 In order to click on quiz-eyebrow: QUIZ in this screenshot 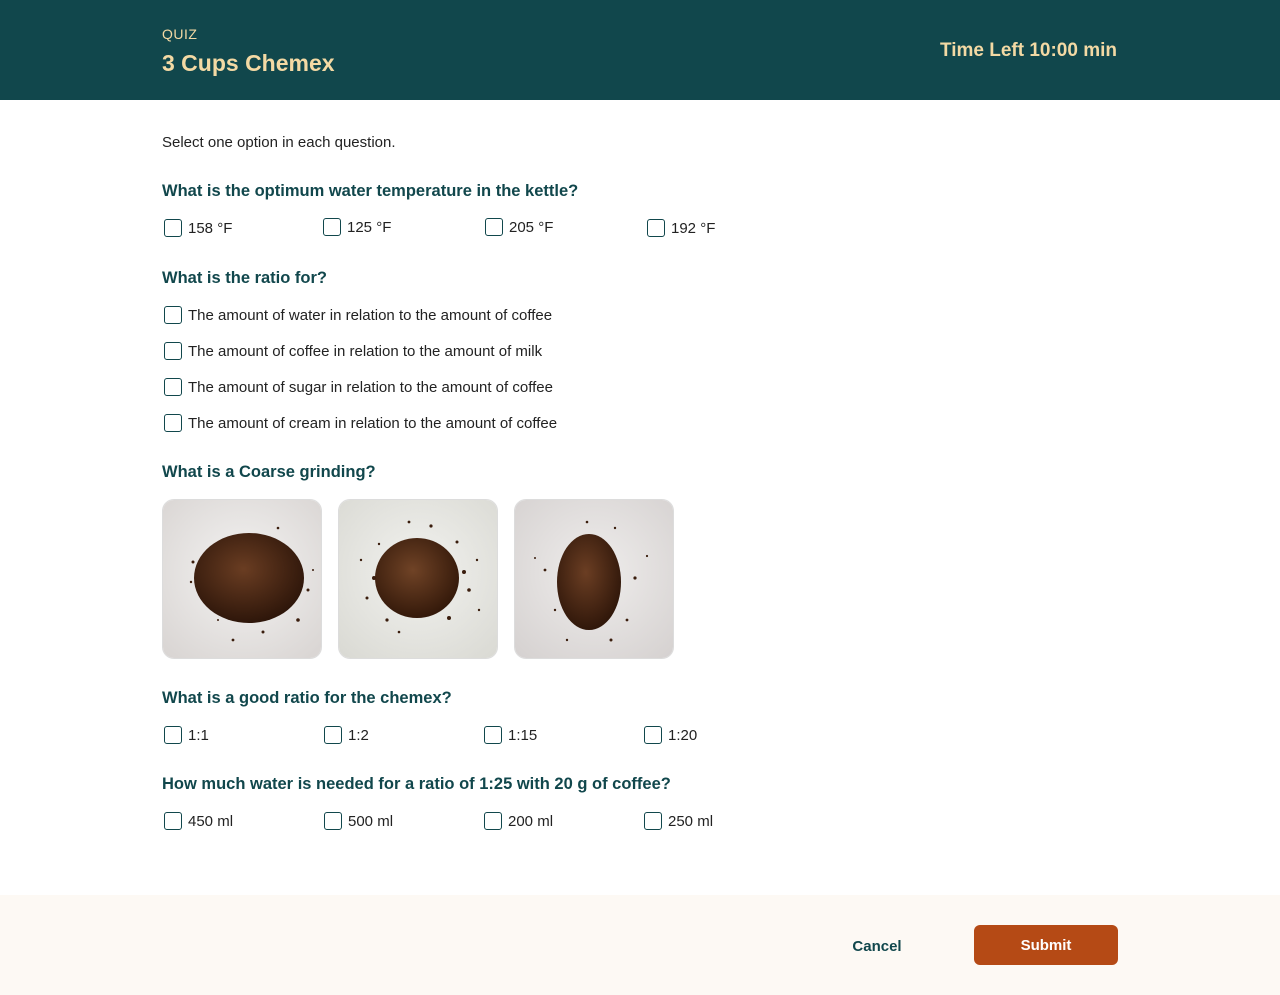, I will do `click(180, 34)`.